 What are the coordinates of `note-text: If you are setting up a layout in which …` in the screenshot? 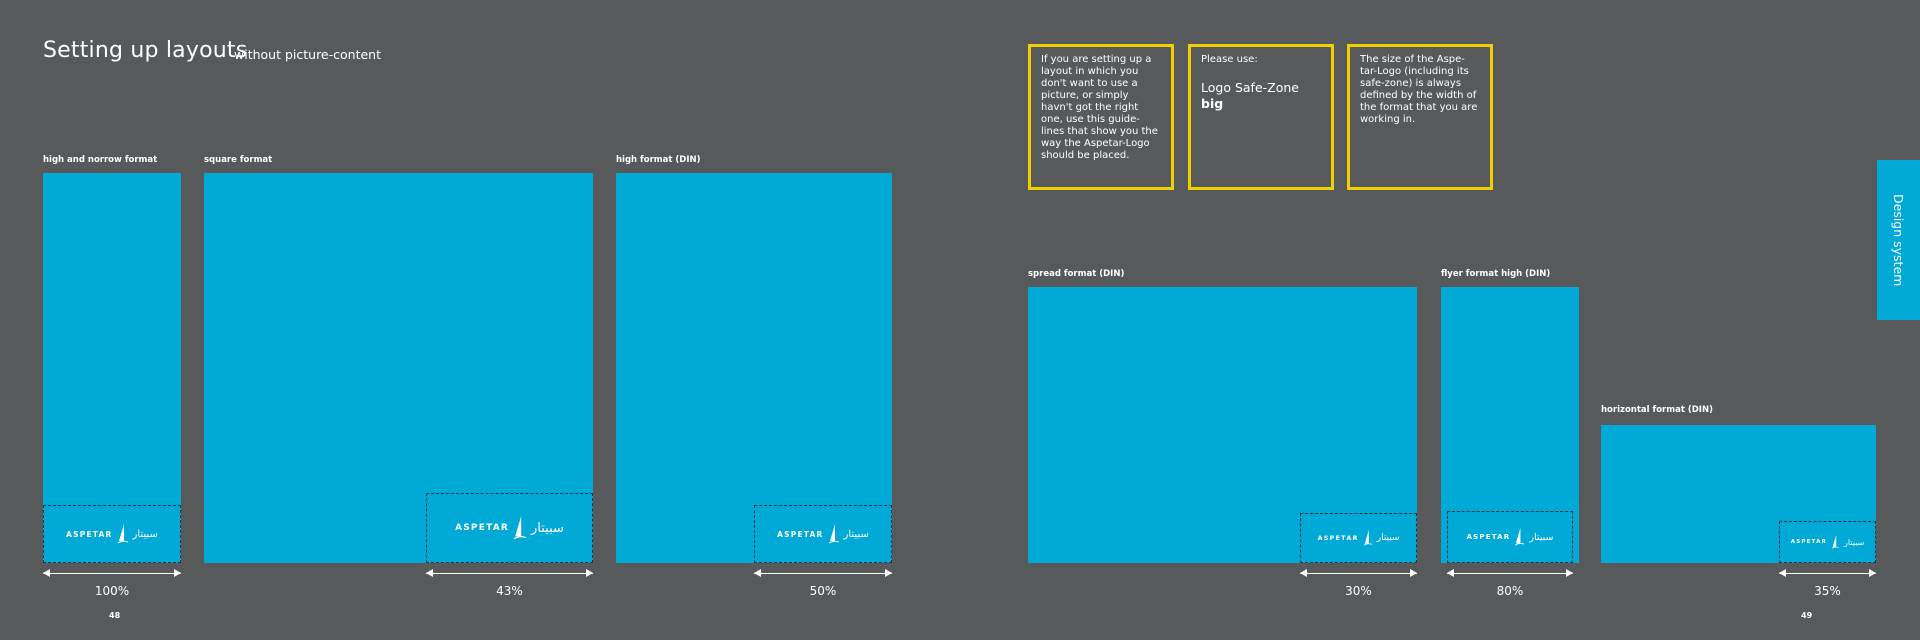 It's located at (1099, 107).